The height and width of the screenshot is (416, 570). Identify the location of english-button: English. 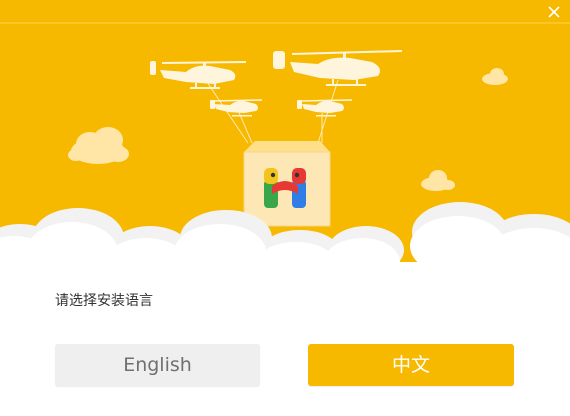
(157, 365).